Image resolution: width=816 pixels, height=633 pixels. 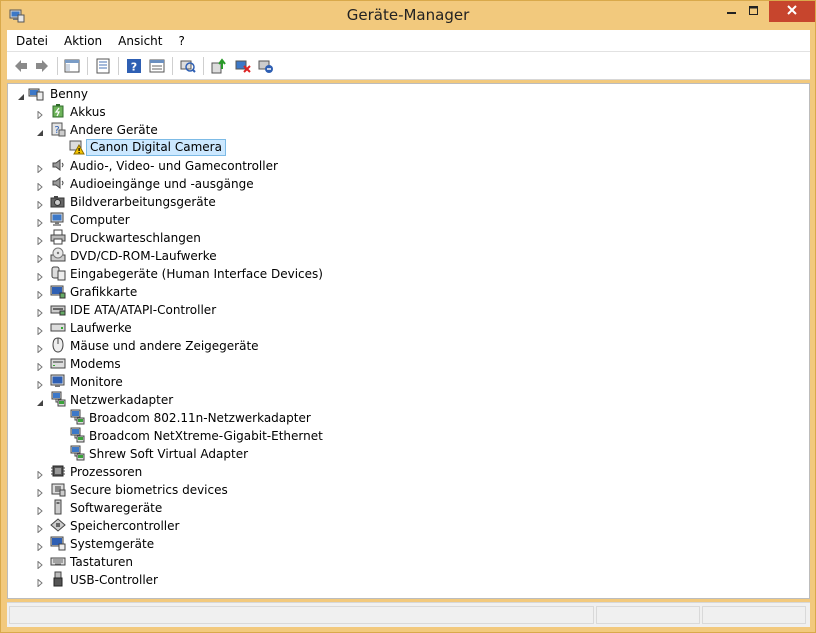 What do you see at coordinates (168, 454) in the screenshot?
I see `tree-device-label: Shrew Soft Virtual Adapter` at bounding box center [168, 454].